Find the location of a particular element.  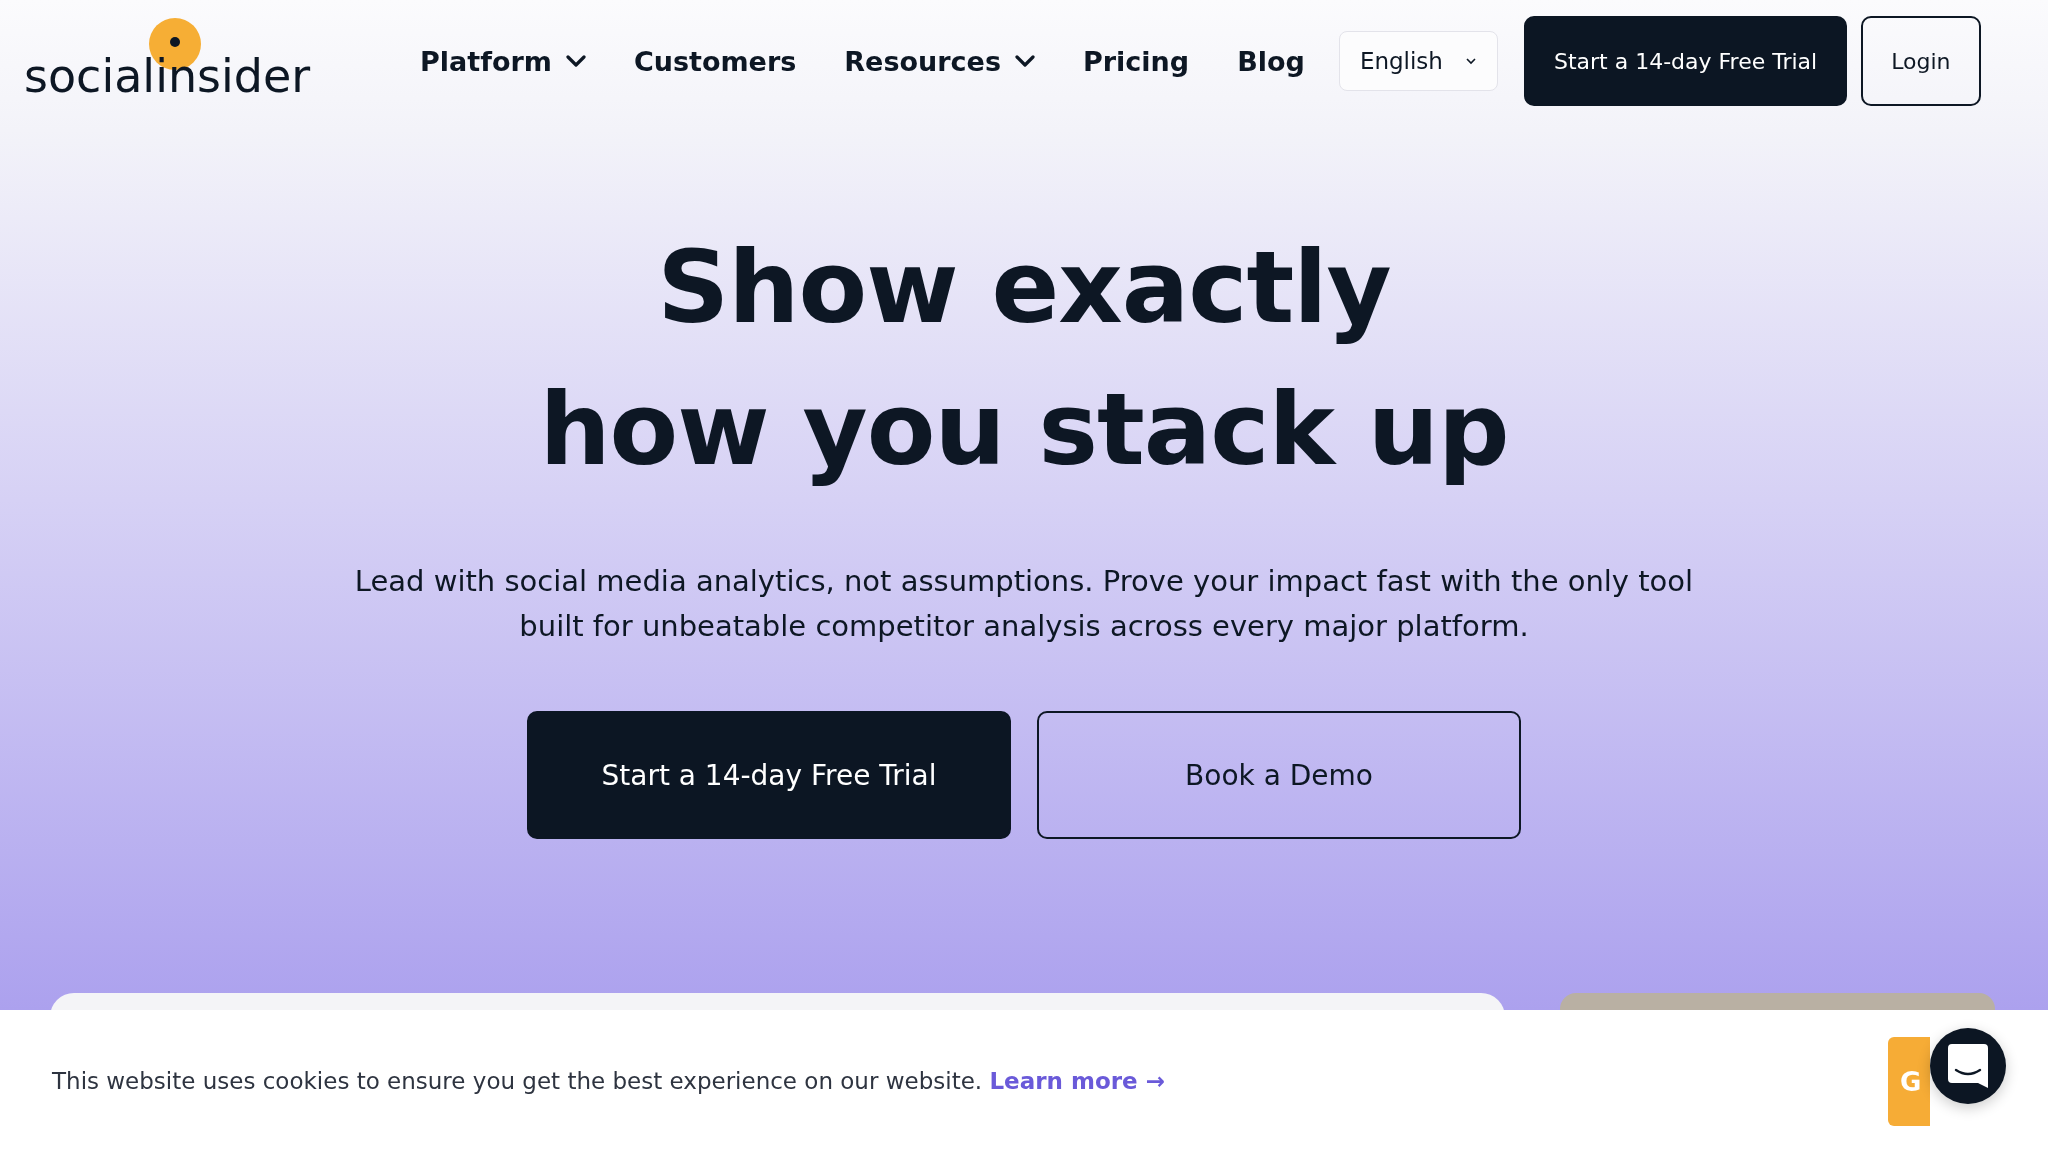

hero-title: Show exactly how you stack up is located at coordinates (1024, 359).